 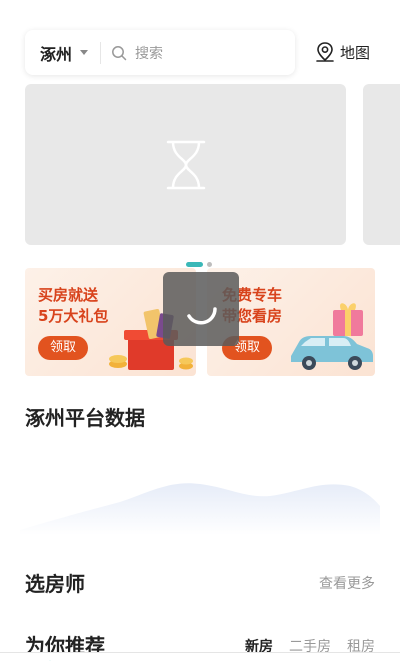 I want to click on map-label: 地图, so click(x=355, y=52).